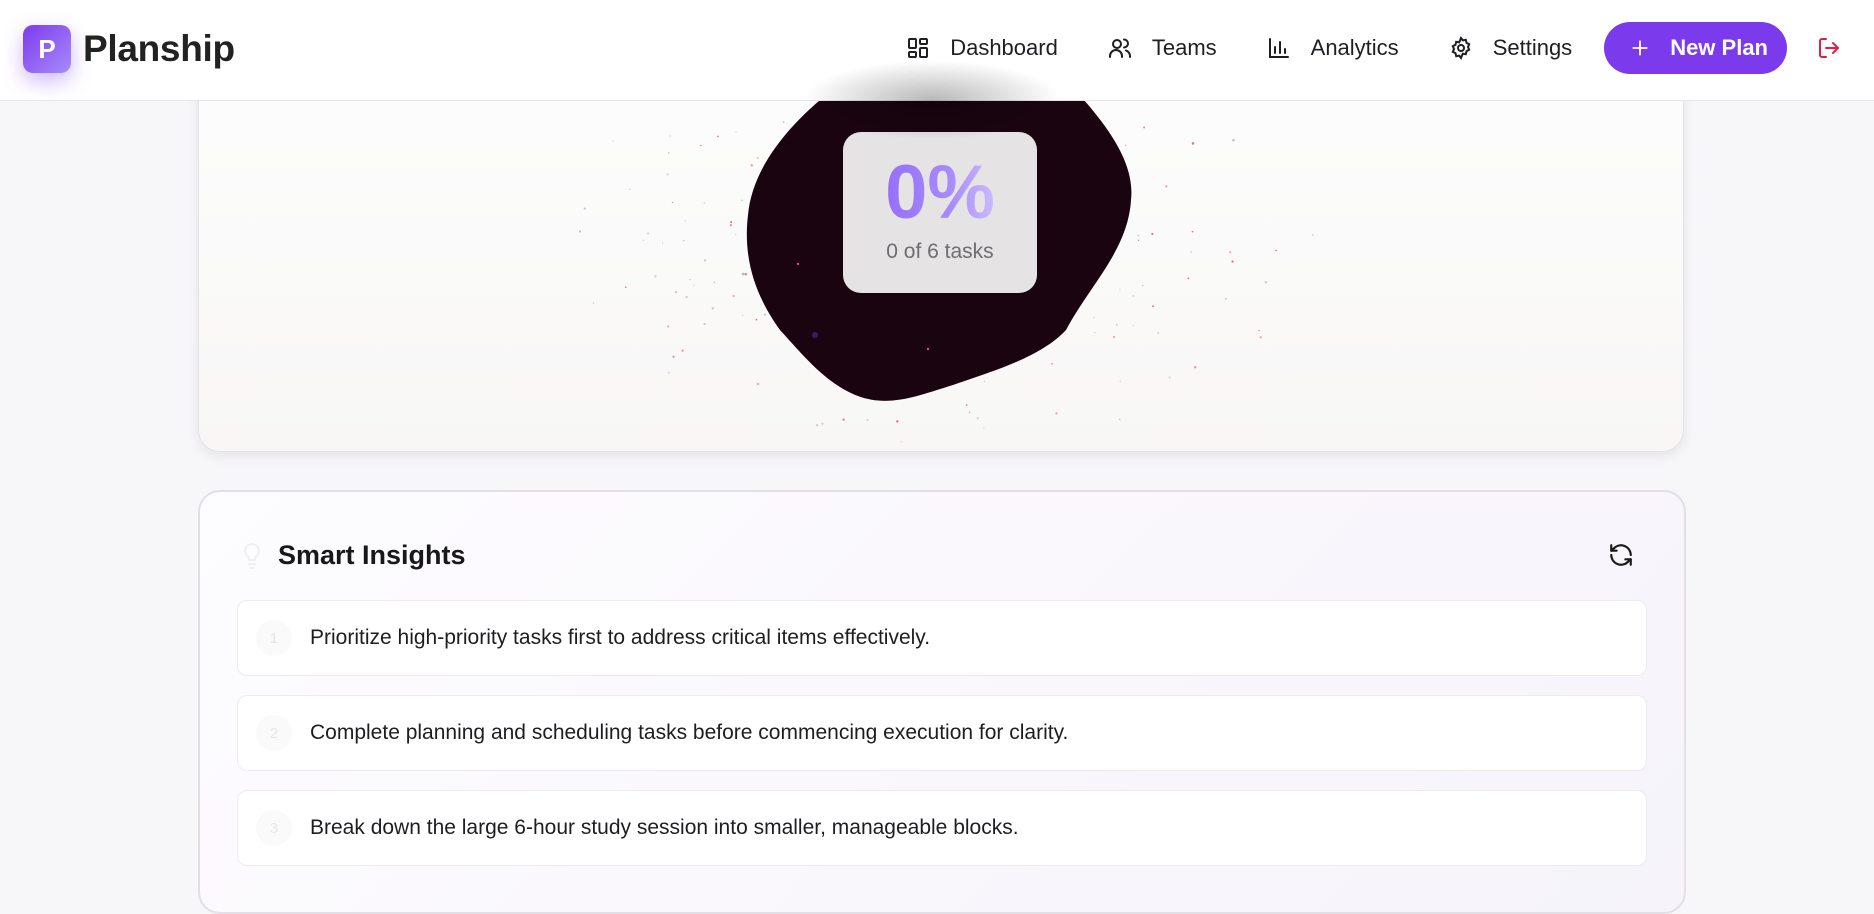 The height and width of the screenshot is (914, 1874). I want to click on logout-icon, so click(1829, 48).